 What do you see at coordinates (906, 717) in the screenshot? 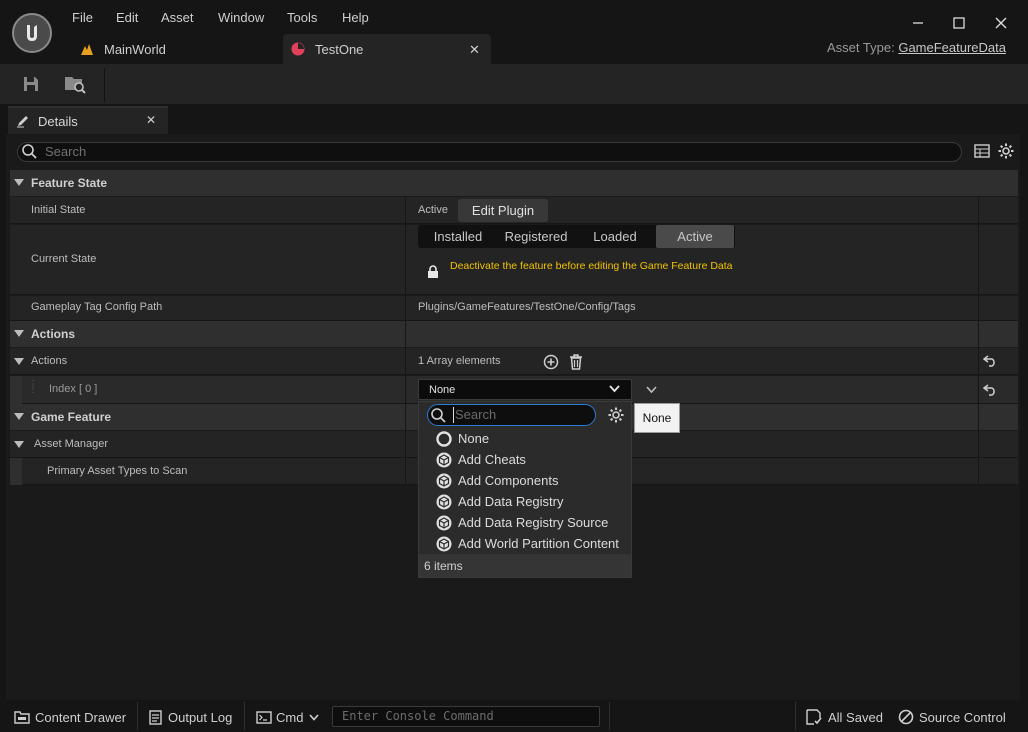
I see `source-control-disabled-icon` at bounding box center [906, 717].